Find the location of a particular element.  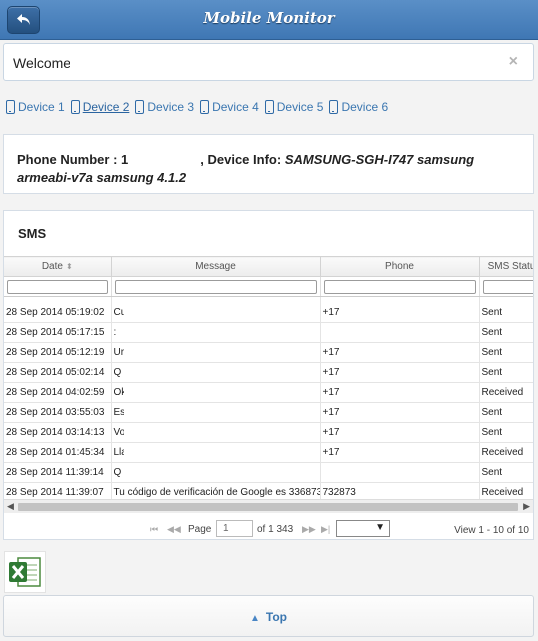

column-header-message: Message is located at coordinates (216, 266).